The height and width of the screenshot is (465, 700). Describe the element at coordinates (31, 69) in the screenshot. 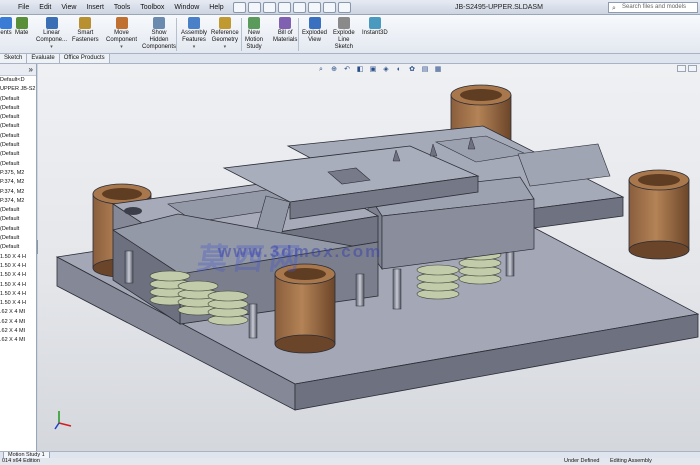

I see `expand-chevron-icon: »` at that location.